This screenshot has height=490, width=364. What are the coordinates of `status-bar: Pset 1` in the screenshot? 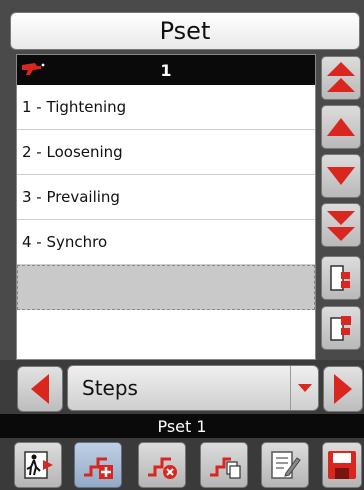 It's located at (182, 426).